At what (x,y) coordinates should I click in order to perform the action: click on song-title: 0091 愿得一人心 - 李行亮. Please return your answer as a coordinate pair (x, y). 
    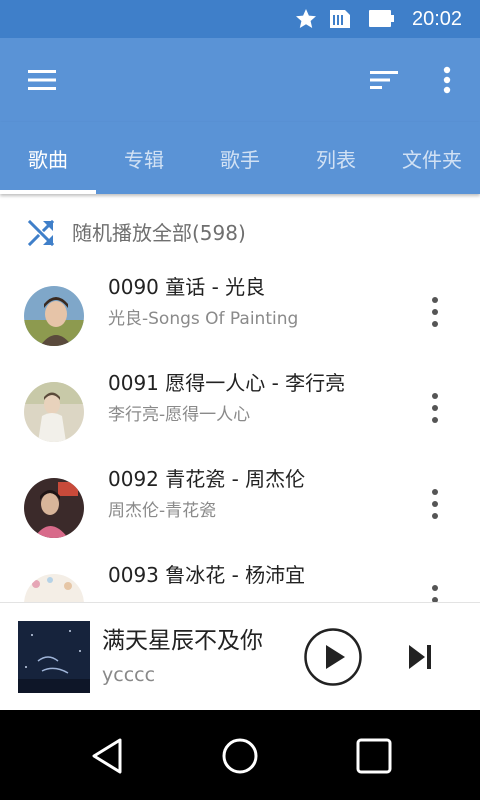
    Looking at the image, I should click on (227, 383).